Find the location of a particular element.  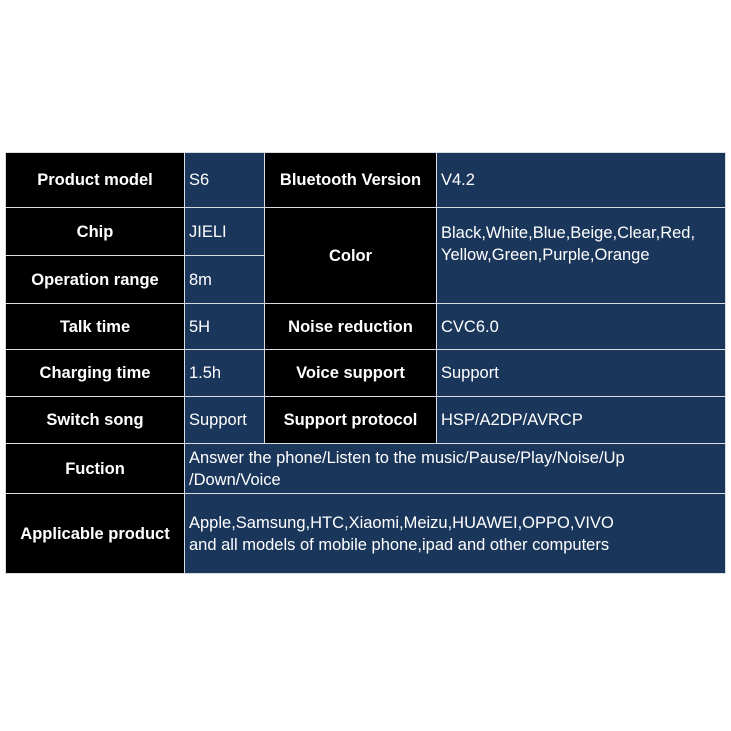

color-value-line2: Yellow,Green,Purple,Orange is located at coordinates (545, 255).